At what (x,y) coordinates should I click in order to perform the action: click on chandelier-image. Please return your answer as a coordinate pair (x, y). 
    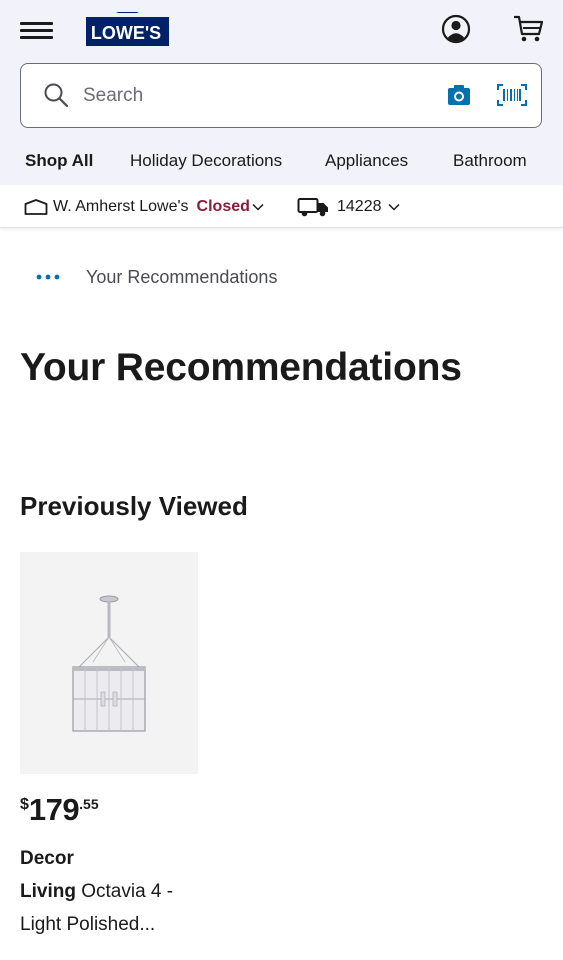
    Looking at the image, I should click on (109, 663).